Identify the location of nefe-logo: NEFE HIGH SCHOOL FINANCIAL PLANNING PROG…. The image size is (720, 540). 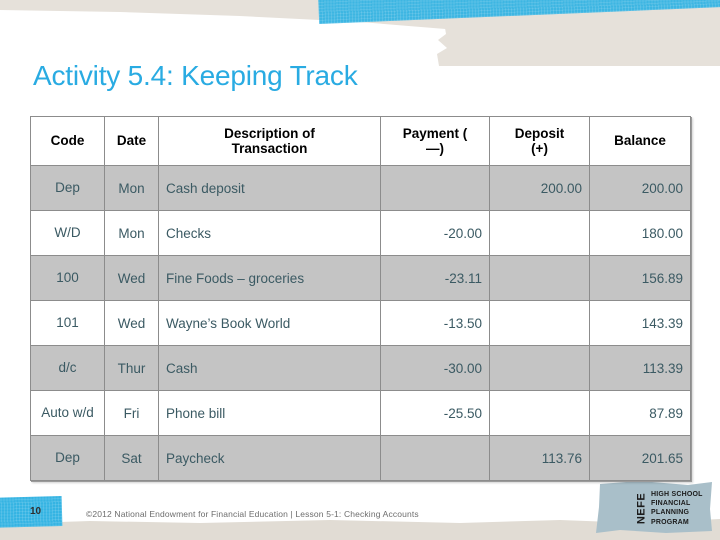
(669, 508).